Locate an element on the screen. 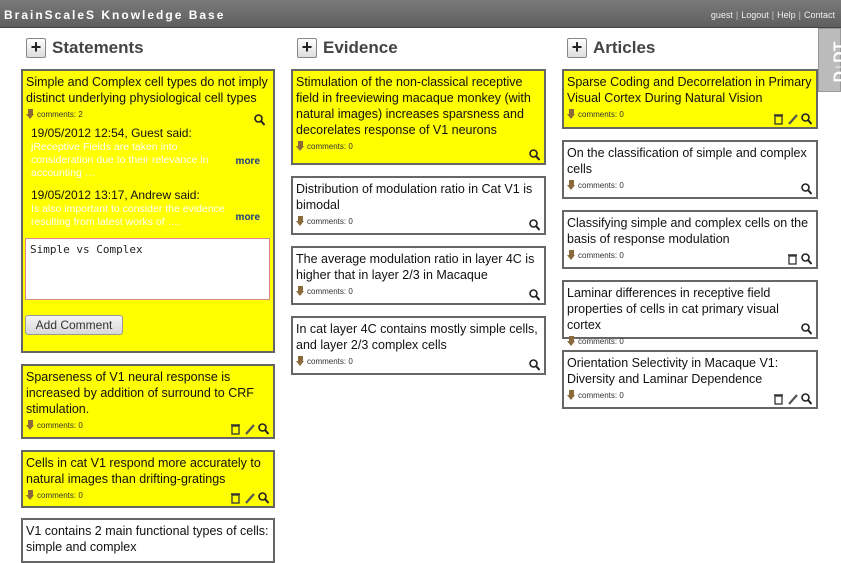 The image size is (841, 563). link-help: Help is located at coordinates (786, 15).